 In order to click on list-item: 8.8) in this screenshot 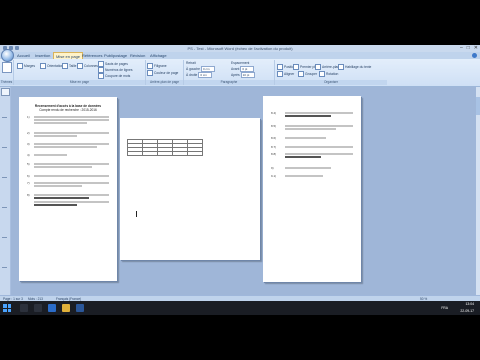, I will do `click(274, 154)`.